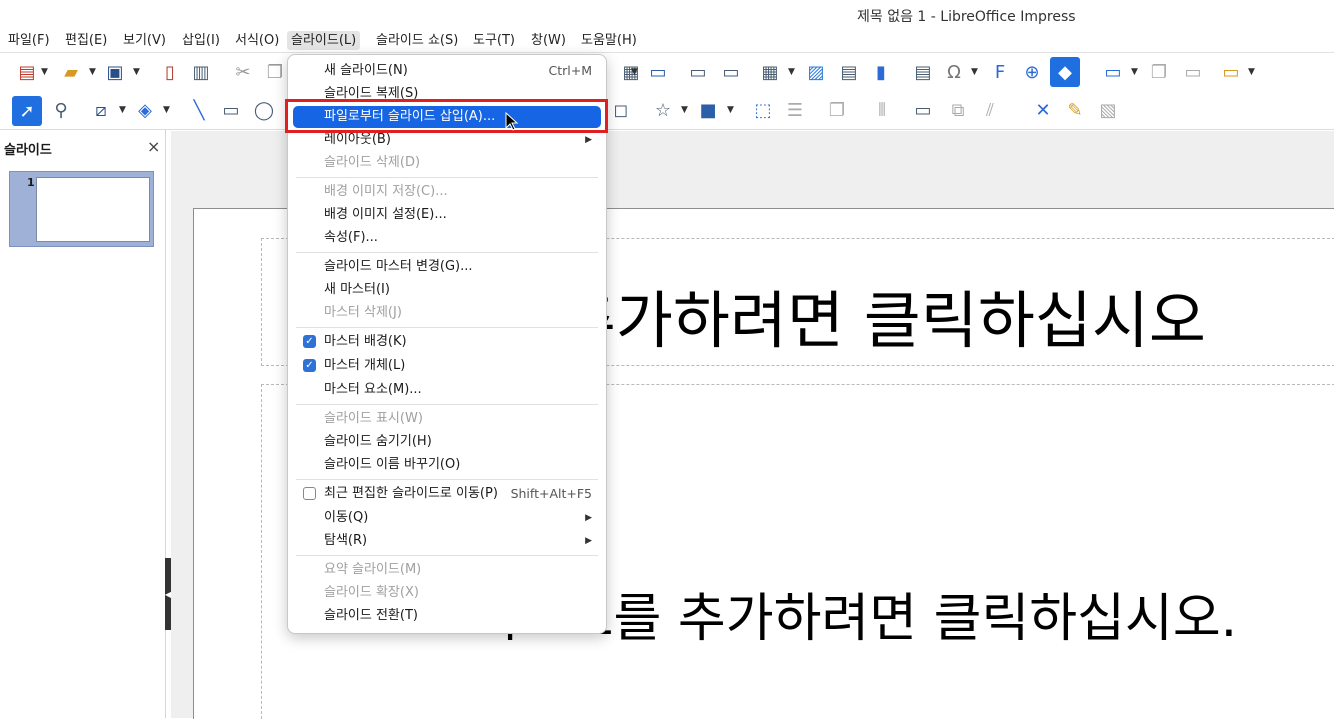 The height and width of the screenshot is (719, 1334). I want to click on menu-file: 파일(F), so click(29, 40).